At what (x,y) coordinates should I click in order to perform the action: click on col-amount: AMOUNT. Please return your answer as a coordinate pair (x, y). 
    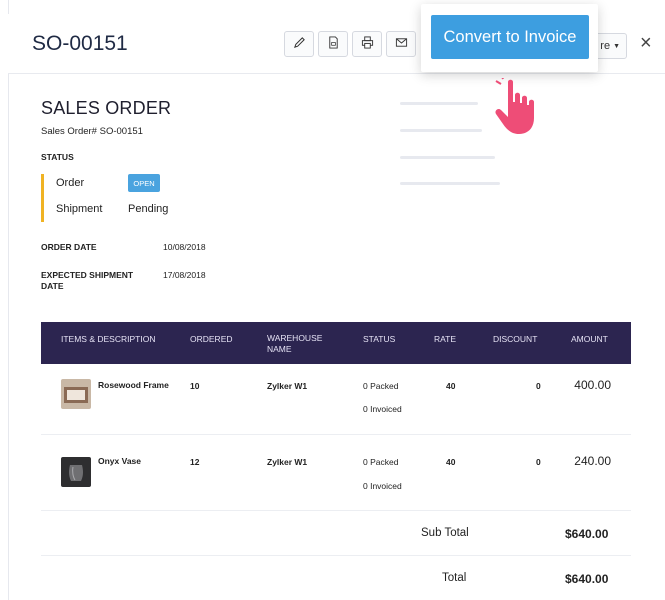
    Looking at the image, I should click on (589, 339).